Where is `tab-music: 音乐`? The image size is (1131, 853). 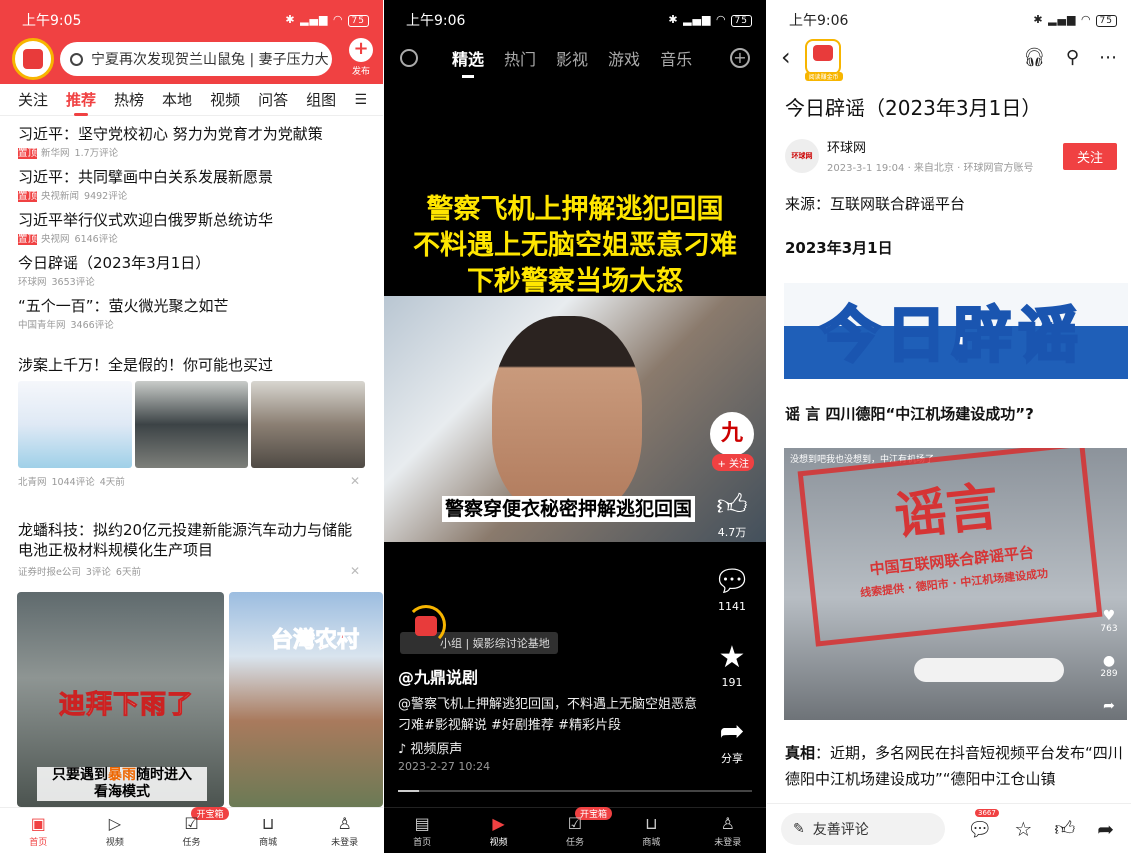 tab-music: 音乐 is located at coordinates (676, 58).